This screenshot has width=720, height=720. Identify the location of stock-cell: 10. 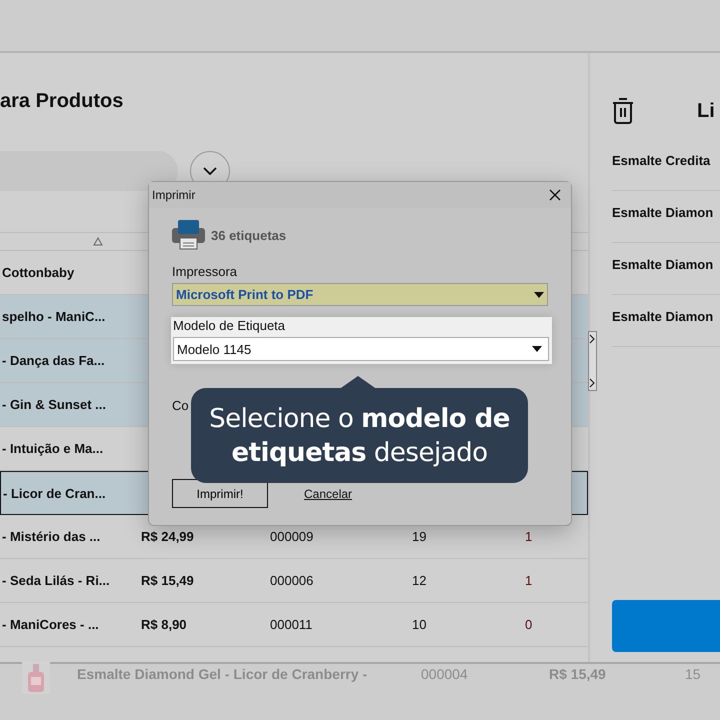
(419, 624).